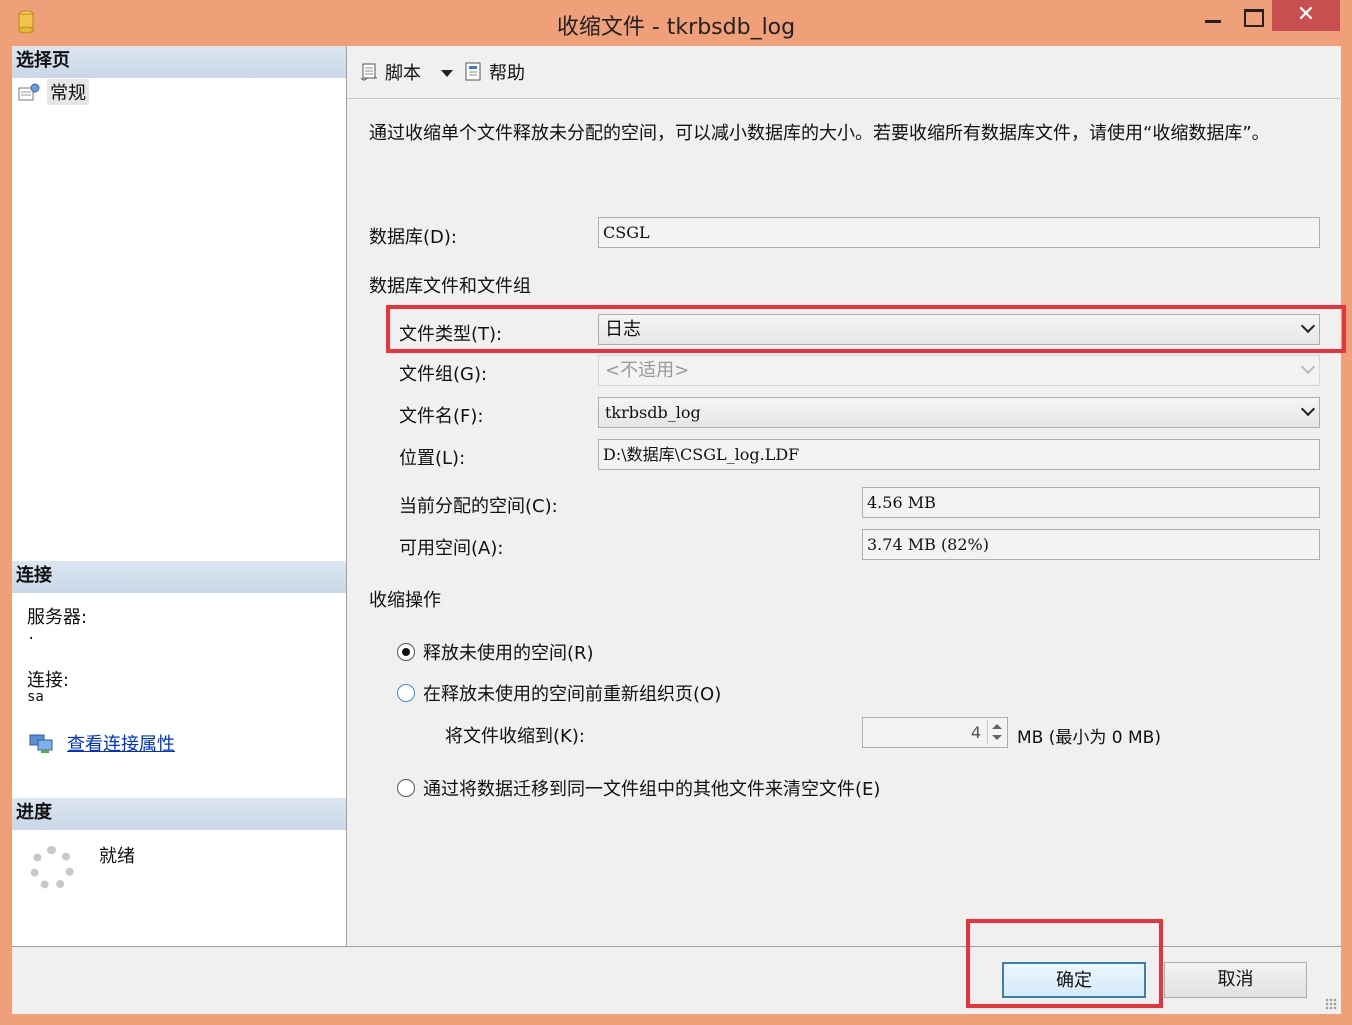  I want to click on help-button: 帮助, so click(494, 72).